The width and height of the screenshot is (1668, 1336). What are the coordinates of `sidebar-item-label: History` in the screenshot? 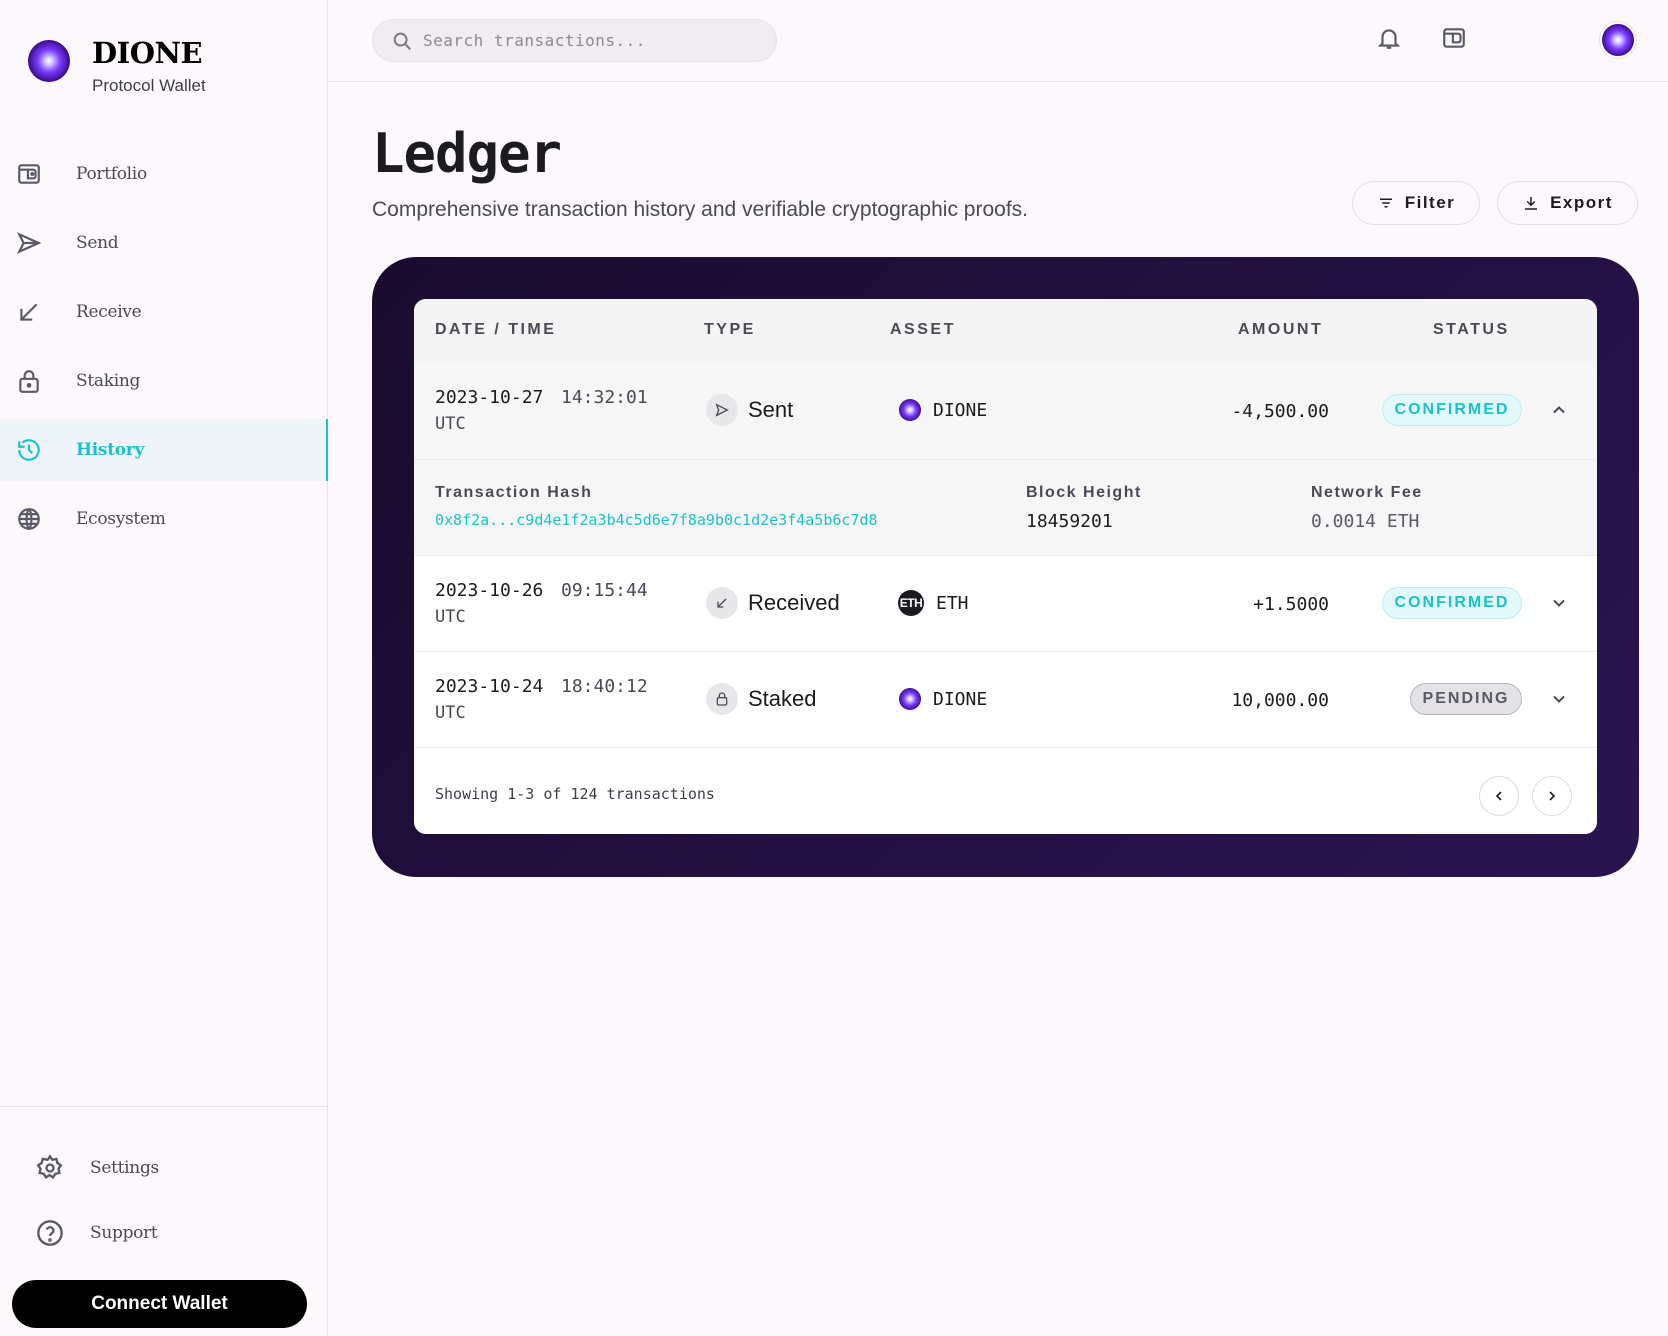 It's located at (110, 450).